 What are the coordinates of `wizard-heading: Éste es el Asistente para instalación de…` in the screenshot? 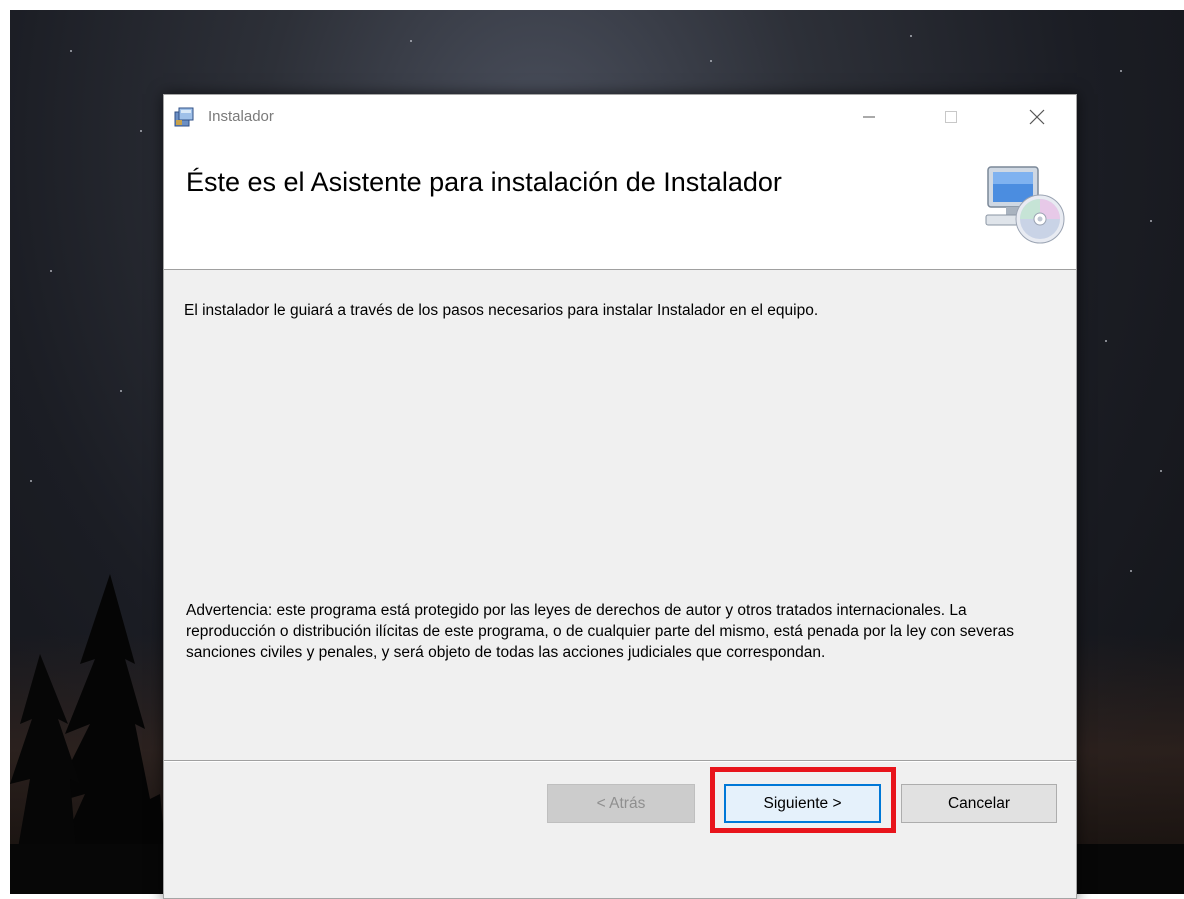 It's located at (484, 182).